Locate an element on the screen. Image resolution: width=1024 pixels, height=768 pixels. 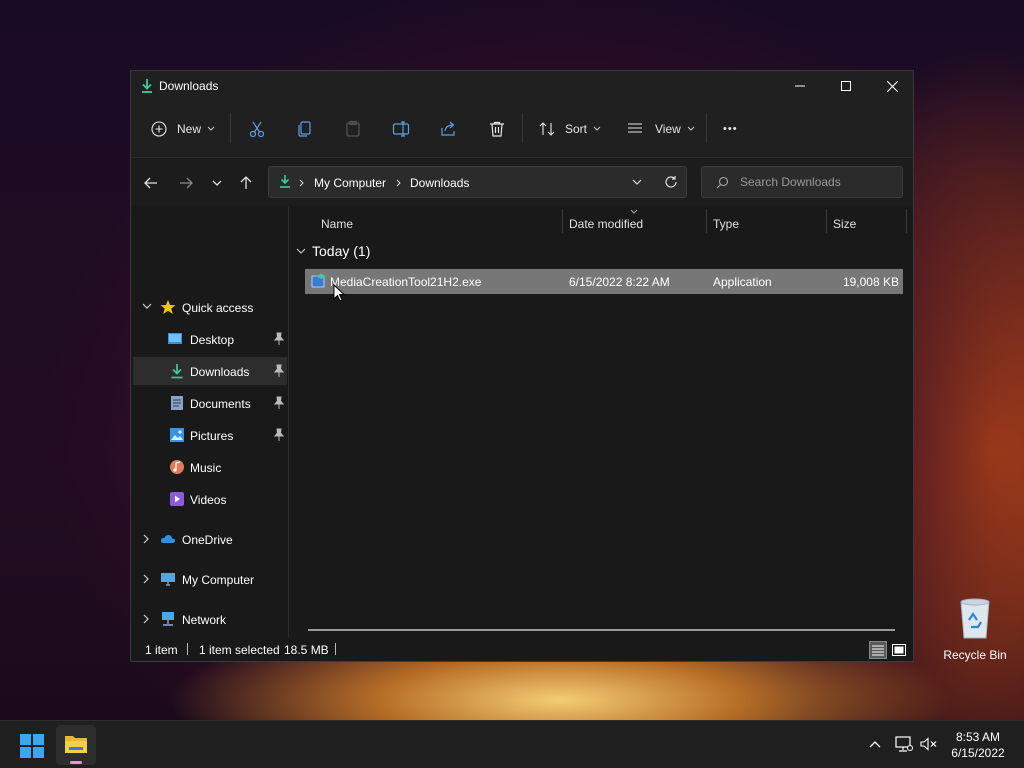
file-size: 19,008 KB is located at coordinates (870, 282).